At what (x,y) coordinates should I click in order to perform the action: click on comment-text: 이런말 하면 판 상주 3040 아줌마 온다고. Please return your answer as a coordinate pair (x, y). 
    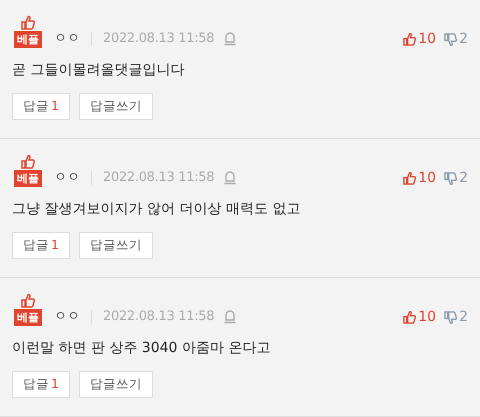
    Looking at the image, I should click on (142, 348).